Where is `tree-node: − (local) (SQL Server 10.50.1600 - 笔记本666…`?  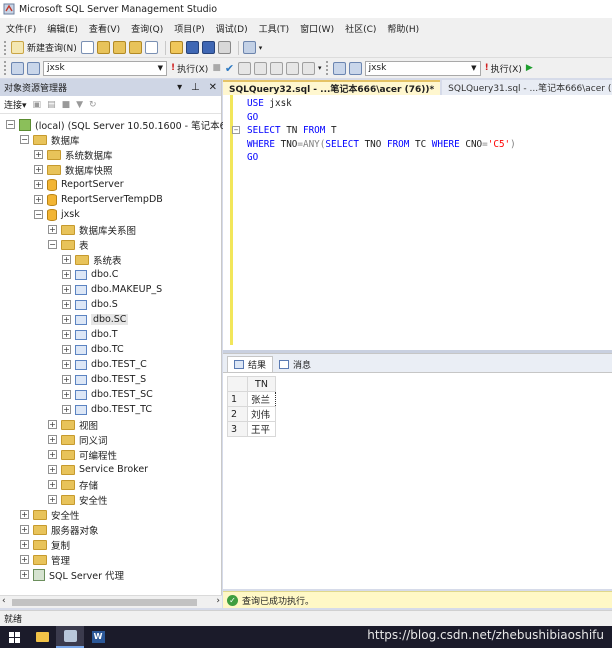
tree-node: − (local) (SQL Server 10.50.1600 - 笔记本666… is located at coordinates (123, 124).